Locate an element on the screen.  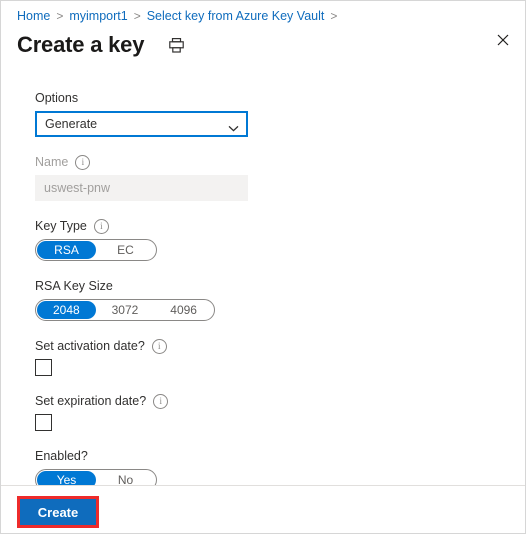
activation-date-label: Set activation date? i is located at coordinates (272, 346).